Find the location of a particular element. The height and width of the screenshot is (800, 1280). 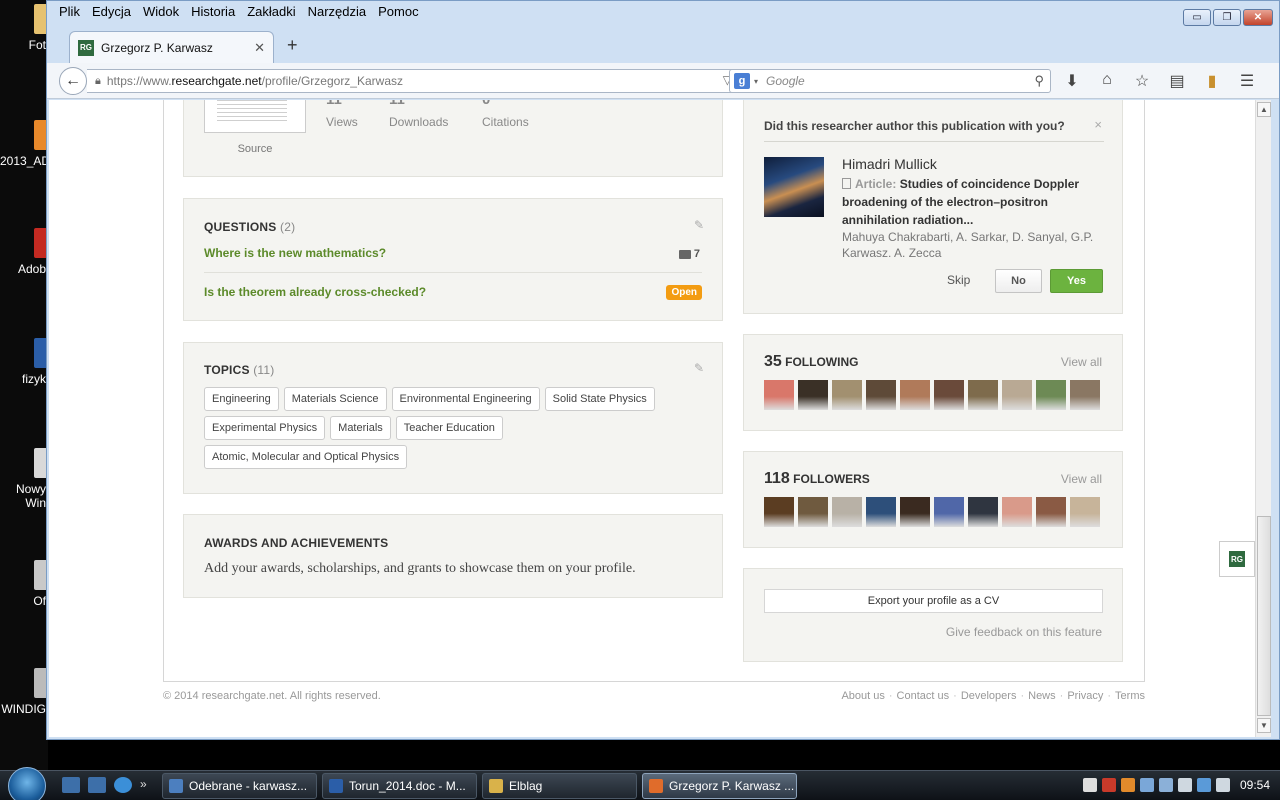

menu-plik: Plik is located at coordinates (69, 11).